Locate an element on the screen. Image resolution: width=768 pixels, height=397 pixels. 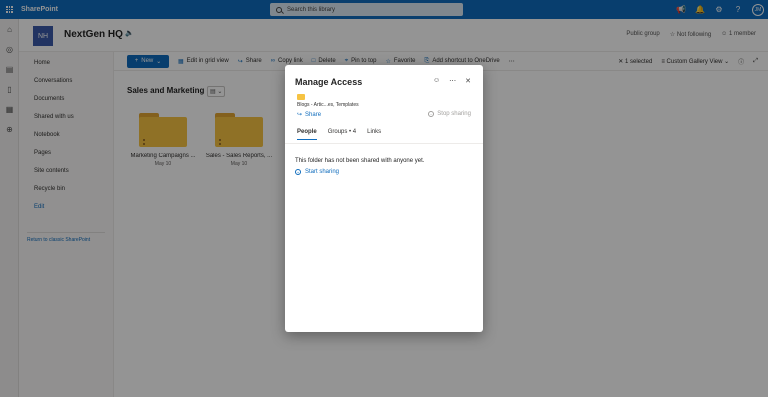
share-icon: ↪ is located at coordinates (300, 115).